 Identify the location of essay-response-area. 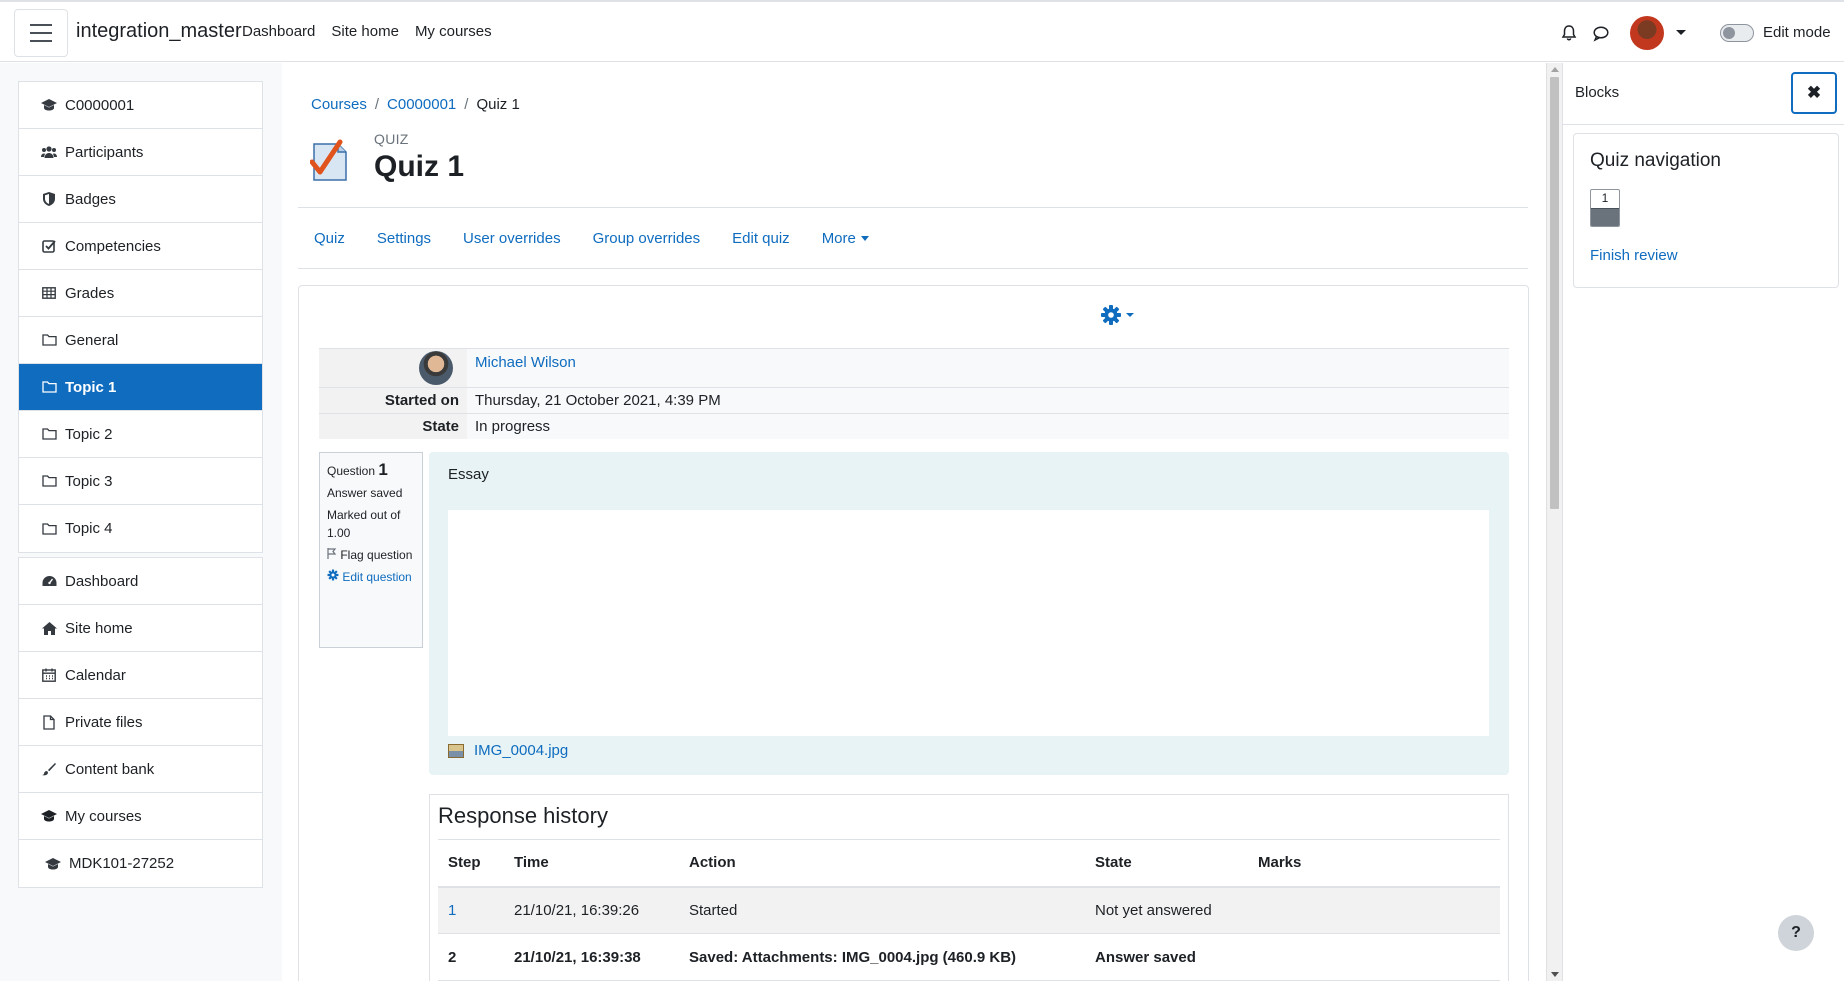
(968, 623).